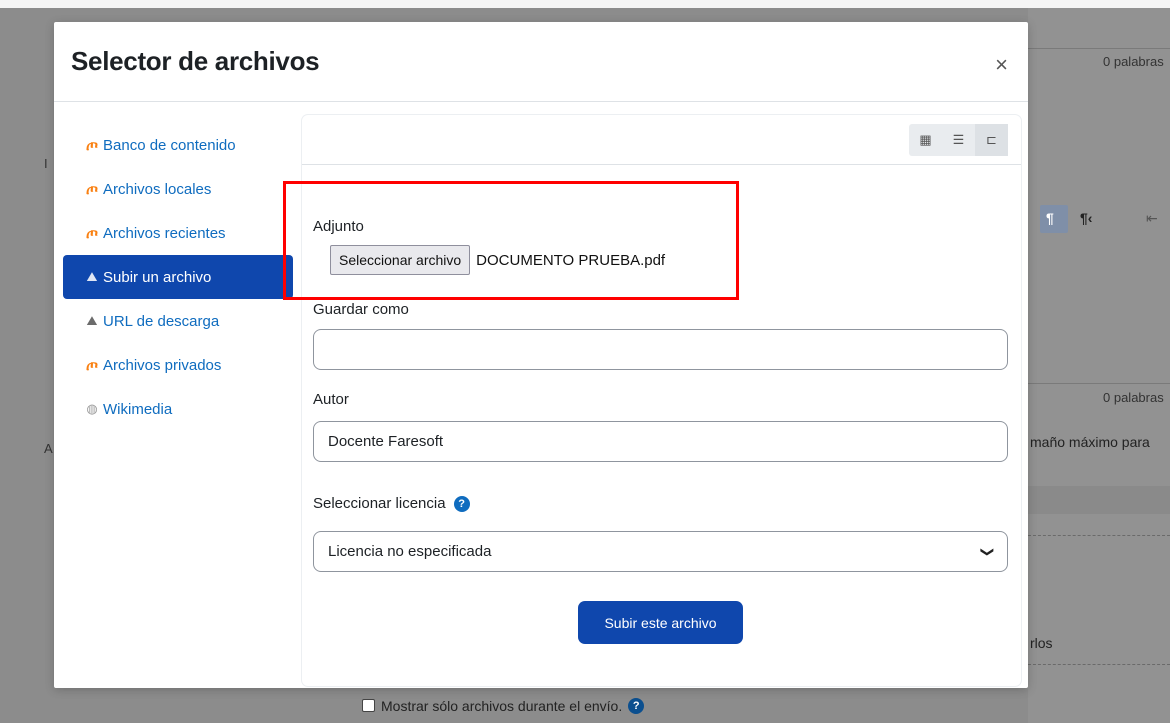 Image resolution: width=1170 pixels, height=723 pixels. I want to click on tree-view-icon: ⊏, so click(991, 140).